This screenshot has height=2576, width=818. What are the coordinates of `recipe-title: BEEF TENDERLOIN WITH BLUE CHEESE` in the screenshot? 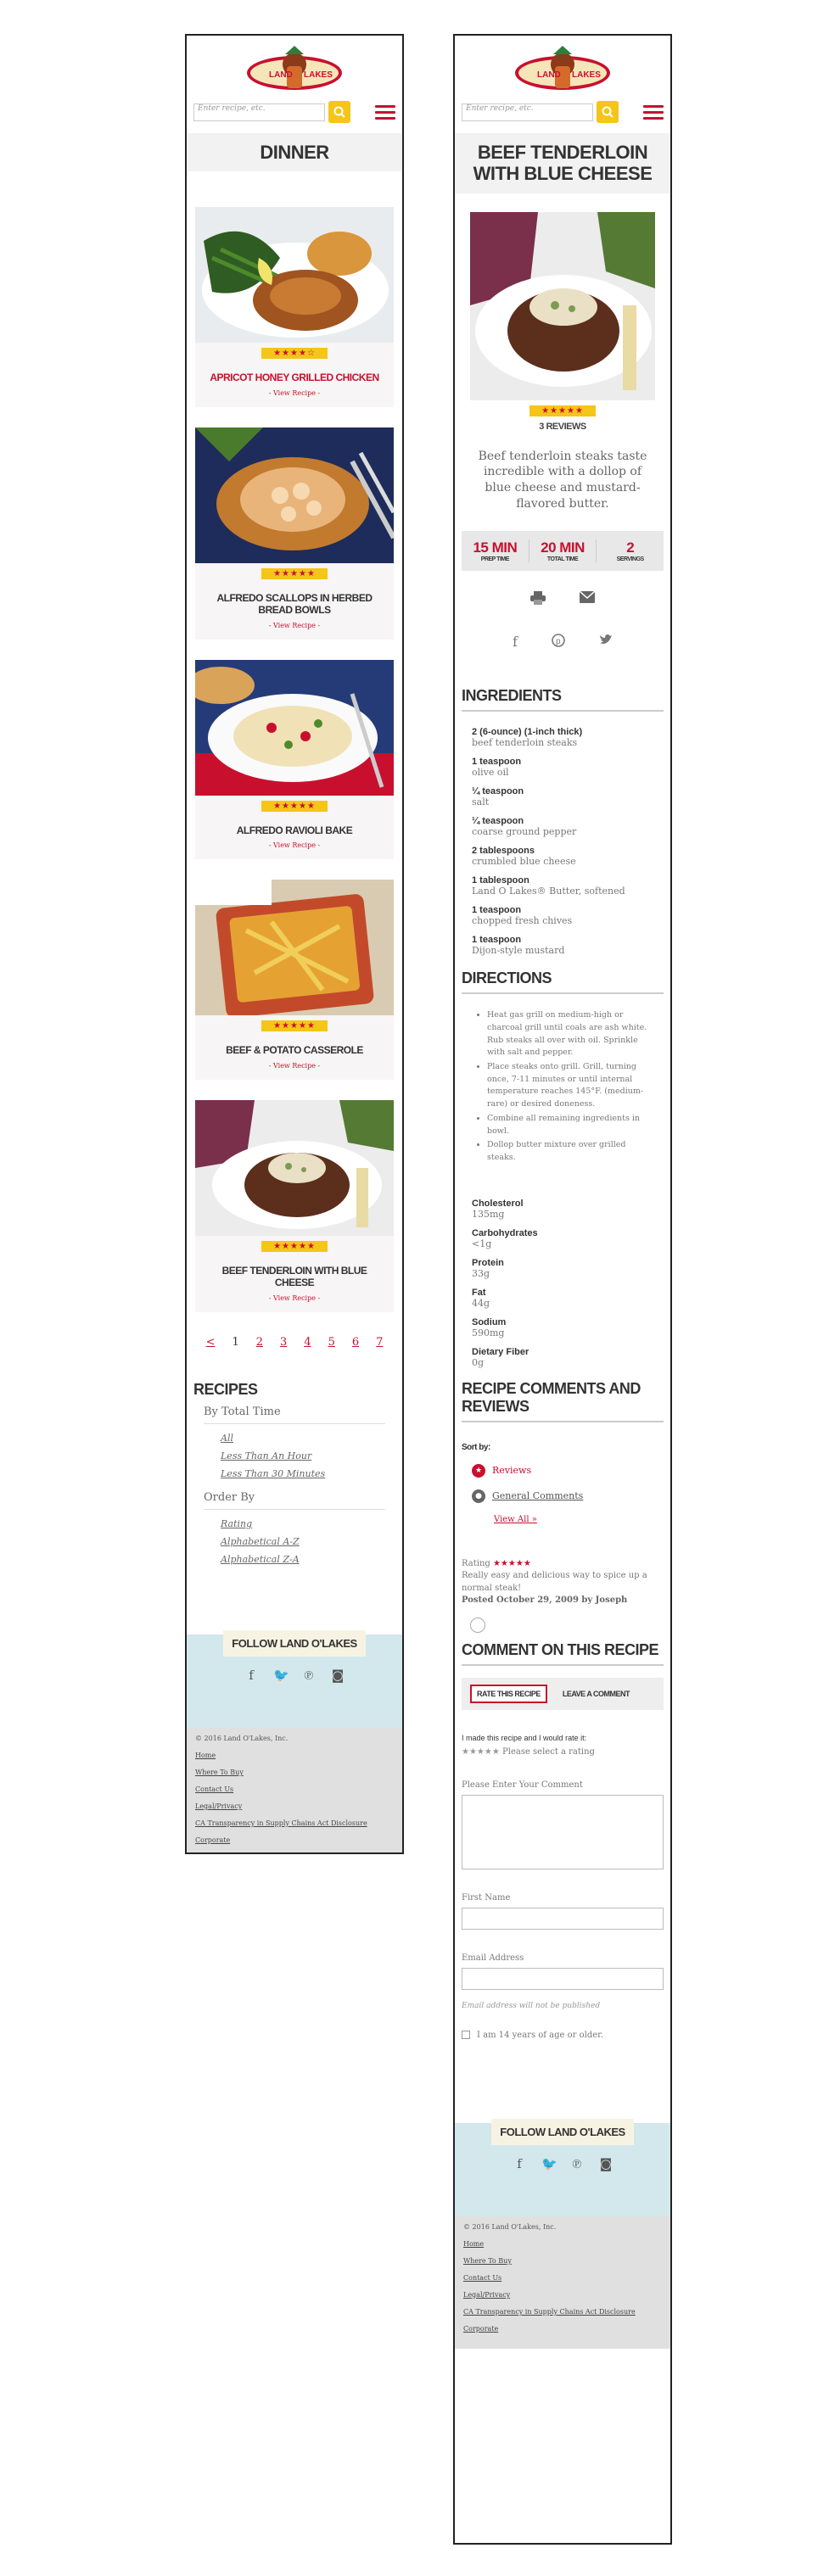 It's located at (294, 1277).